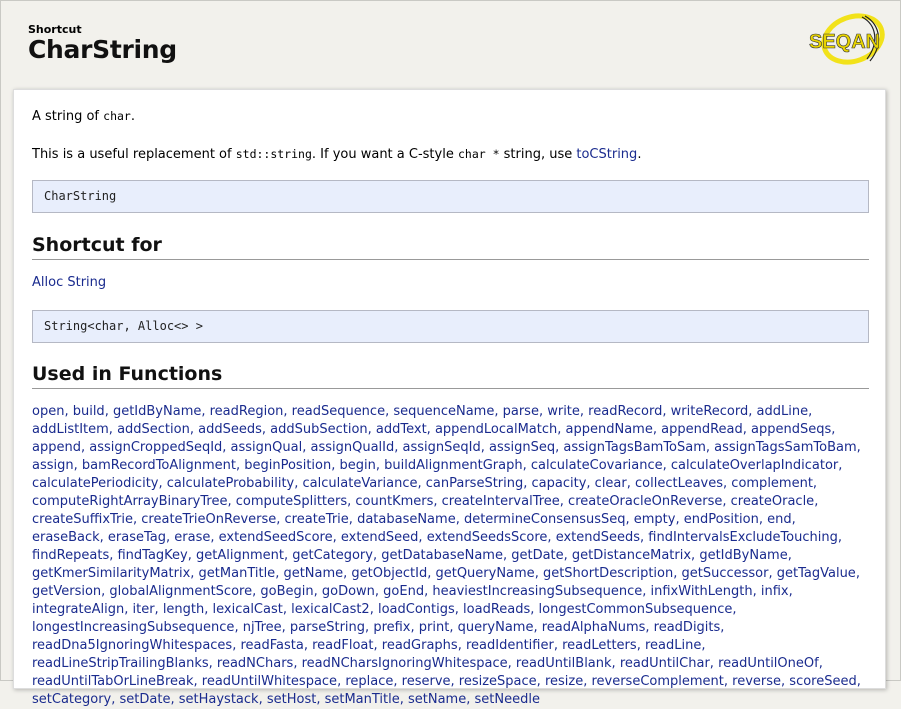  I want to click on function-link: findTagKey, so click(152, 555).